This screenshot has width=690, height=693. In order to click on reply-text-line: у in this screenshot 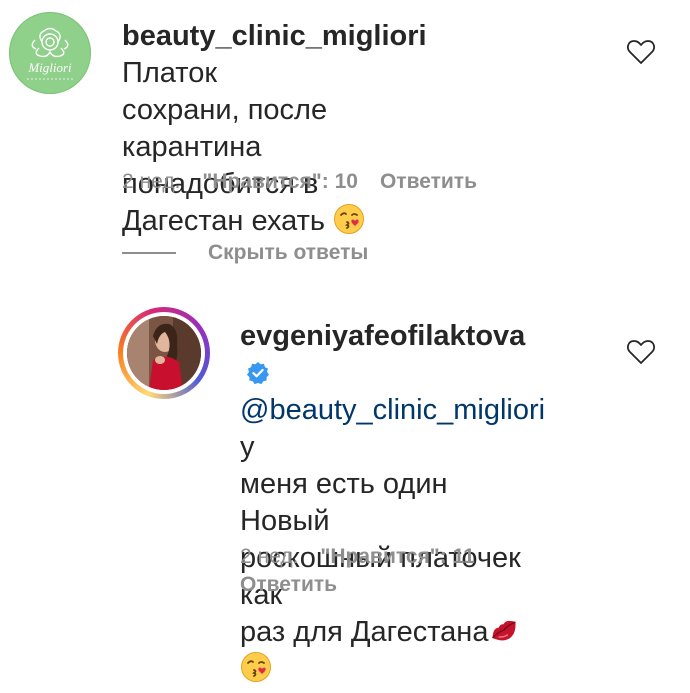, I will do `click(247, 447)`.